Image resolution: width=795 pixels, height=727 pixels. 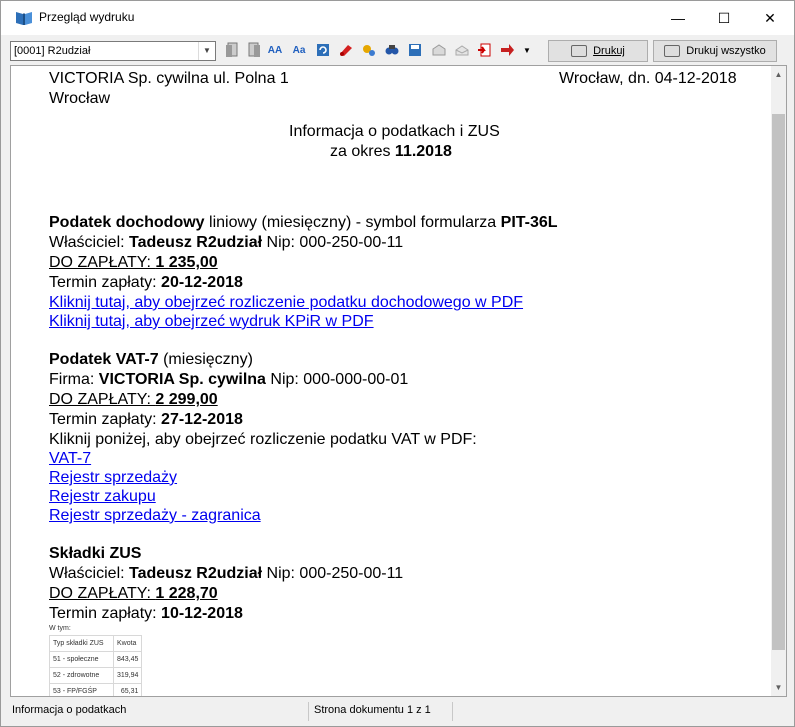 What do you see at coordinates (146, 613) in the screenshot?
I see `zus-deadline: Termin zapłaty: 10-12-2018` at bounding box center [146, 613].